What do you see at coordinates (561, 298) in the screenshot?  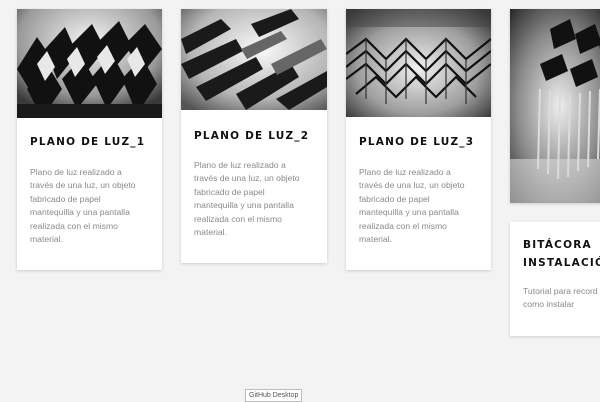 I see `card-description: Tutorial para record paso como instalar` at bounding box center [561, 298].